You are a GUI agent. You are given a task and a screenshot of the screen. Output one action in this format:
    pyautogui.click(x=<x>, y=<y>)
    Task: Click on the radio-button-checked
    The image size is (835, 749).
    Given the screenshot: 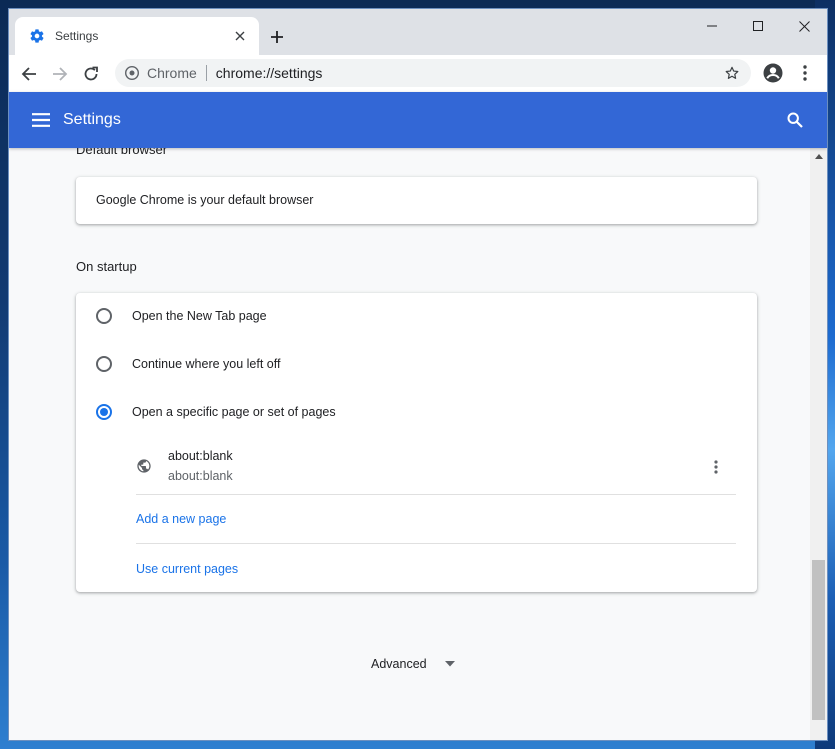 What is the action you would take?
    pyautogui.click(x=104, y=412)
    